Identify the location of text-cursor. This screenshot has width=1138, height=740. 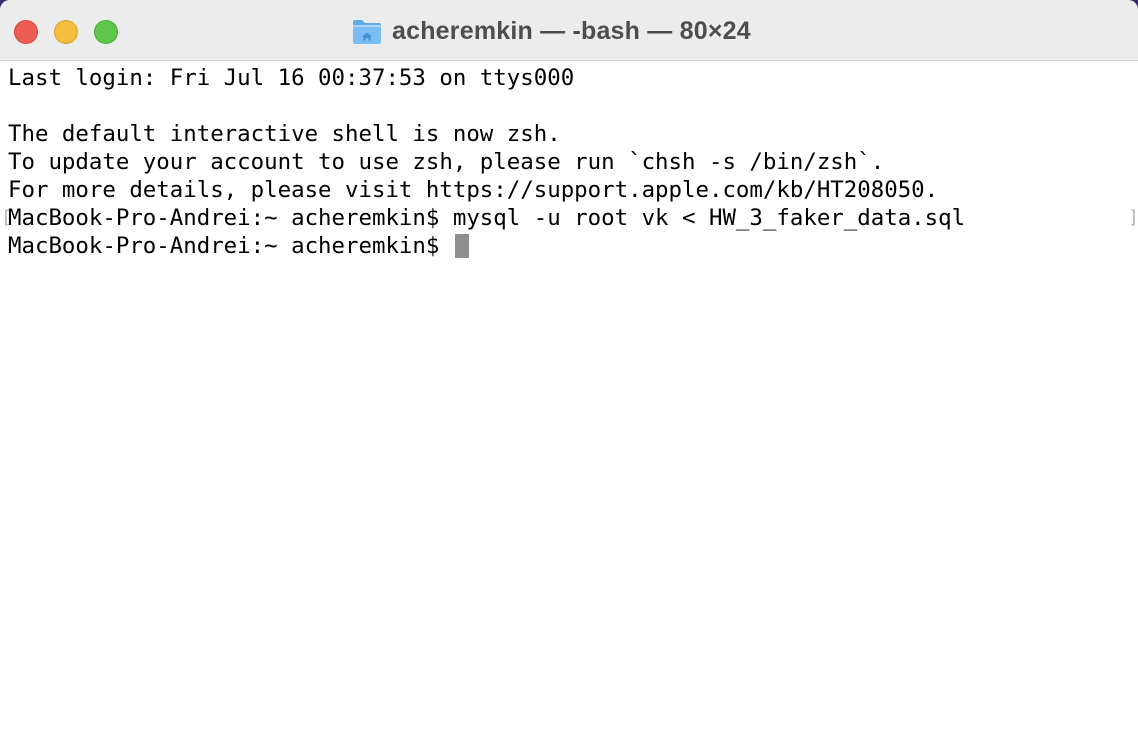
(461, 246).